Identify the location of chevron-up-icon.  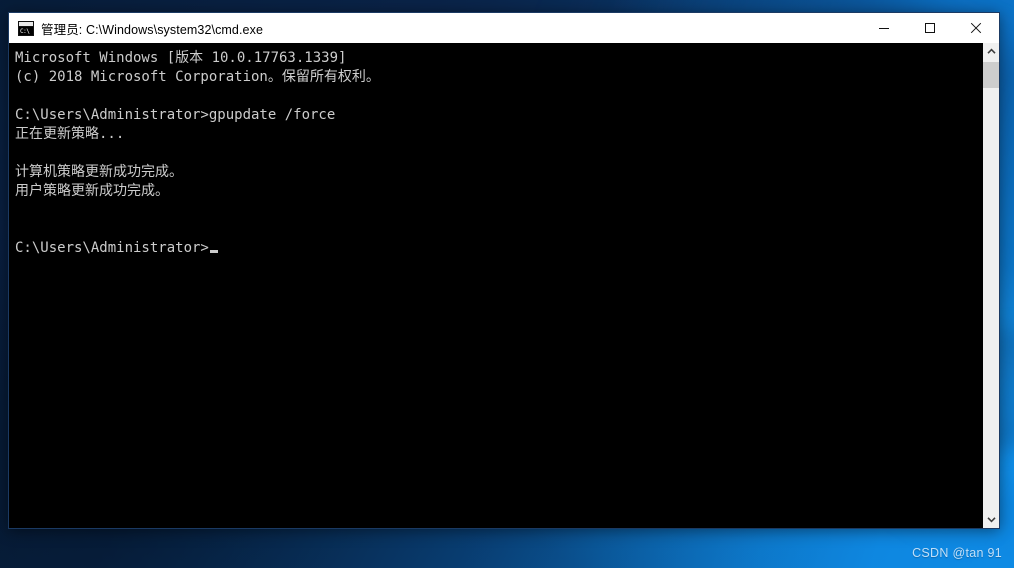
(991, 51).